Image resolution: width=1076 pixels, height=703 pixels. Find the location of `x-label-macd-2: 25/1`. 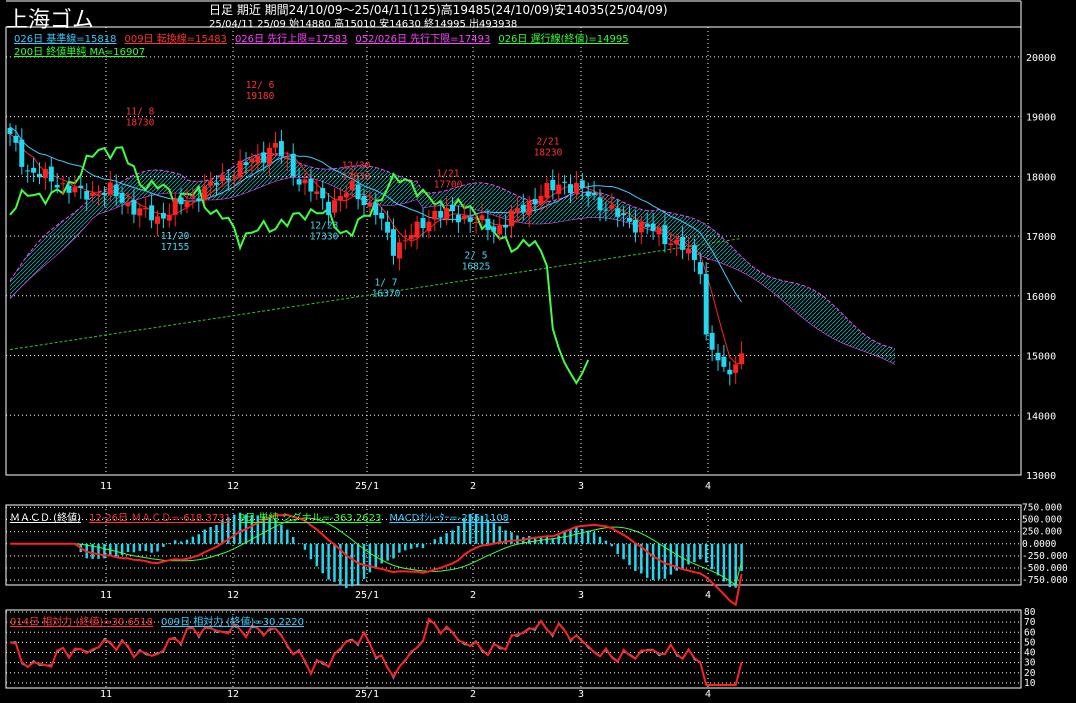

x-label-macd-2: 25/1 is located at coordinates (367, 595).